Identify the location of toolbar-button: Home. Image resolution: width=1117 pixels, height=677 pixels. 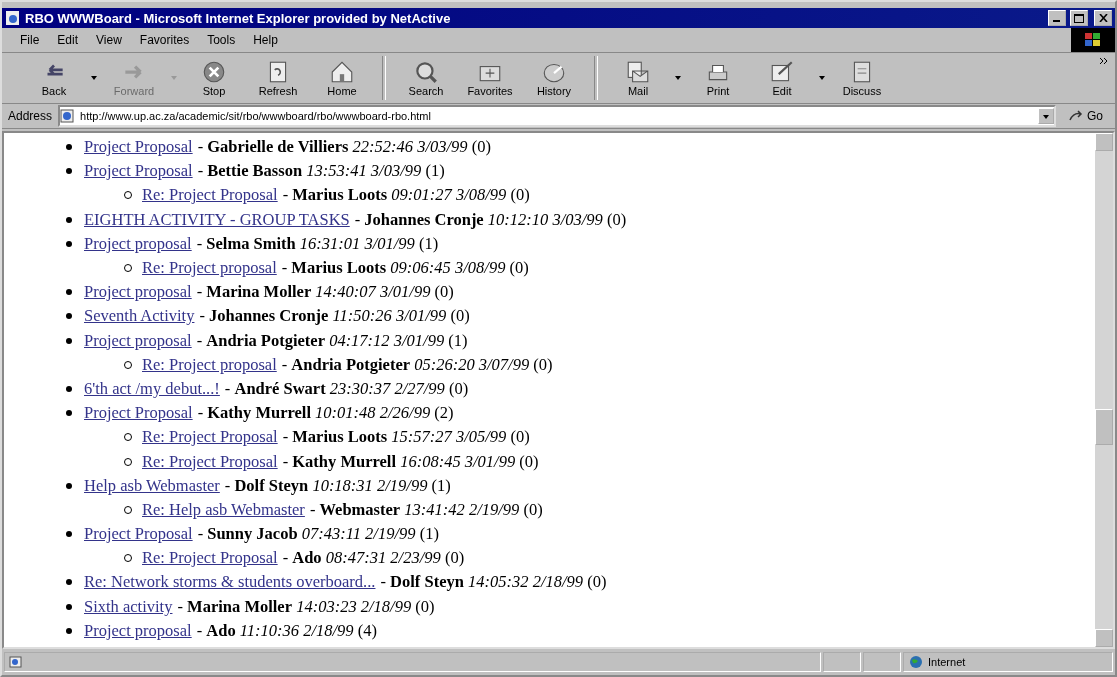
(342, 78).